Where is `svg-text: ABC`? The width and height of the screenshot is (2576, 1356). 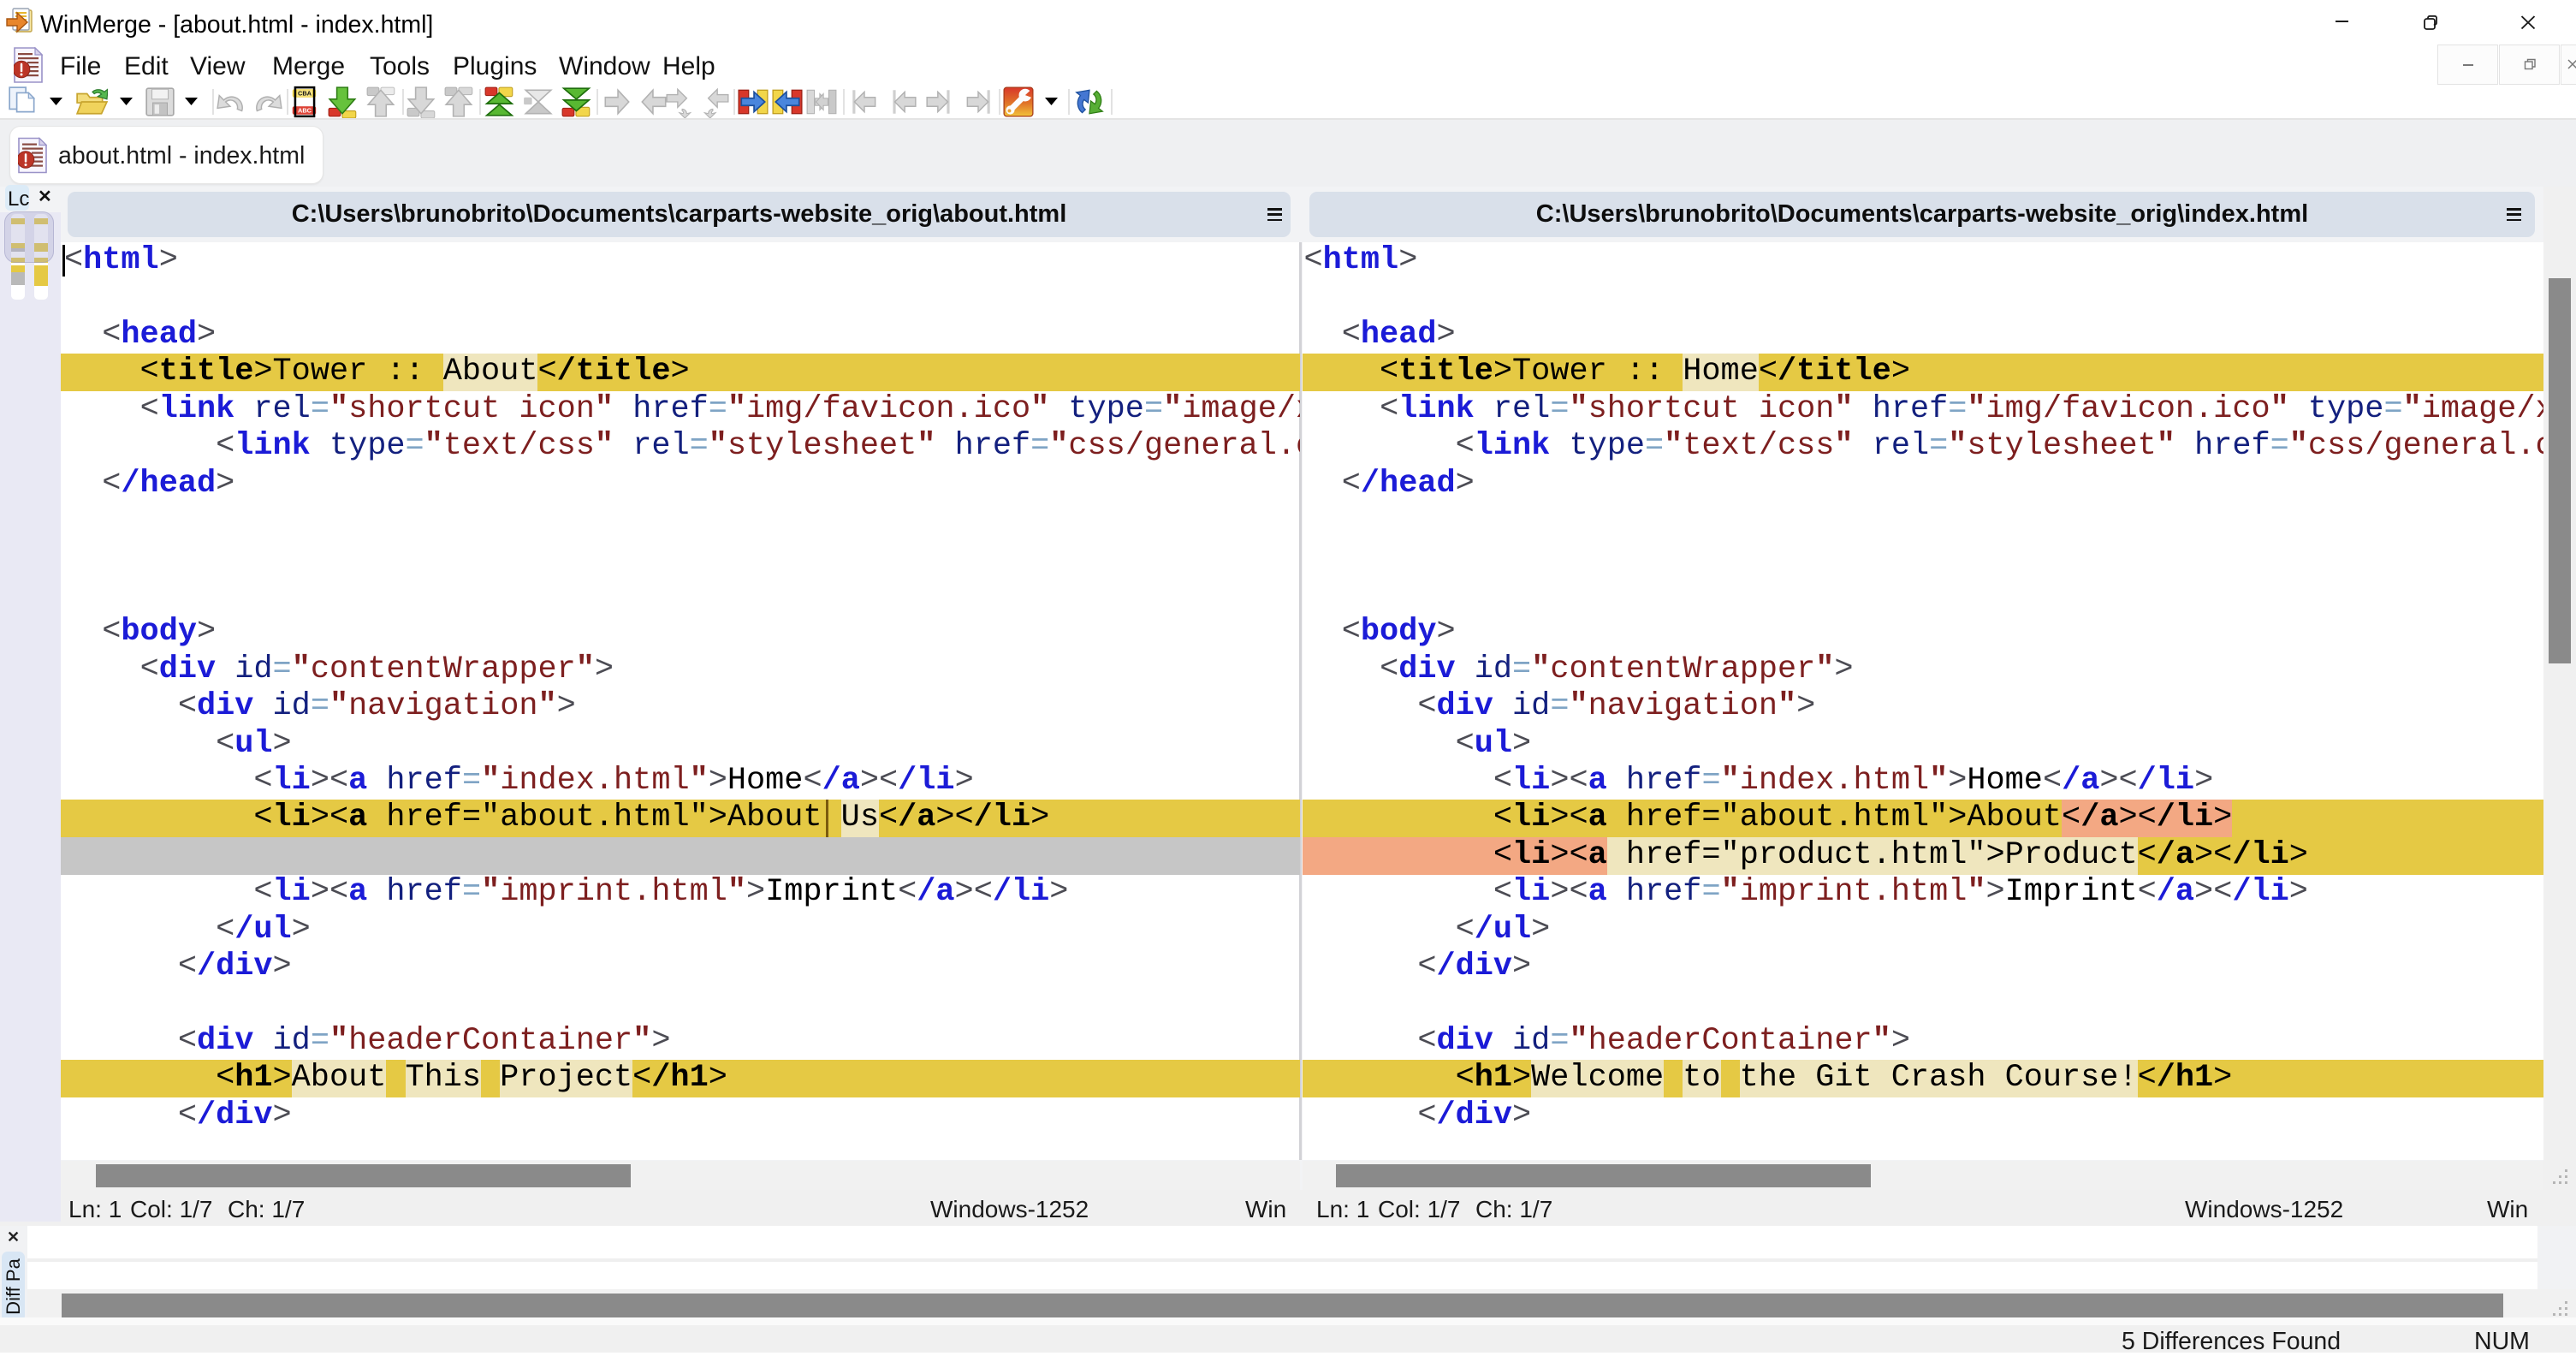
svg-text: ABC is located at coordinates (305, 111).